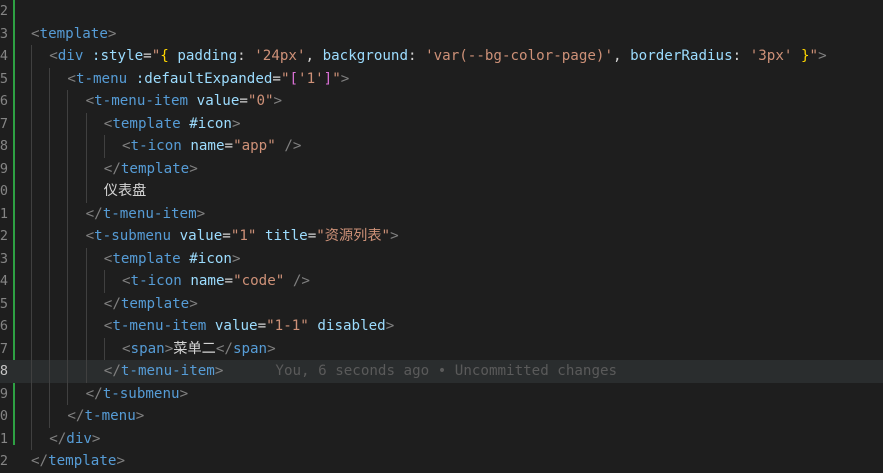  Describe the element at coordinates (441, 78) in the screenshot. I see `code-line: 5 <t-menu :defaultExpanded="['1']">` at that location.